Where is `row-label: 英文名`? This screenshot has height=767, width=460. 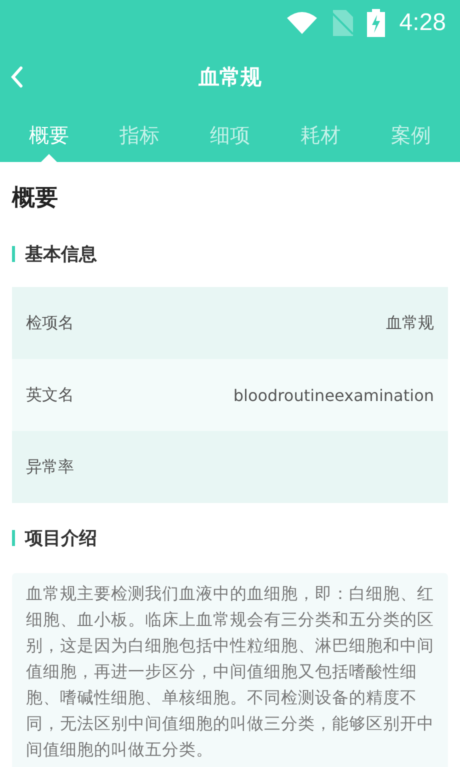 row-label: 英文名 is located at coordinates (50, 395).